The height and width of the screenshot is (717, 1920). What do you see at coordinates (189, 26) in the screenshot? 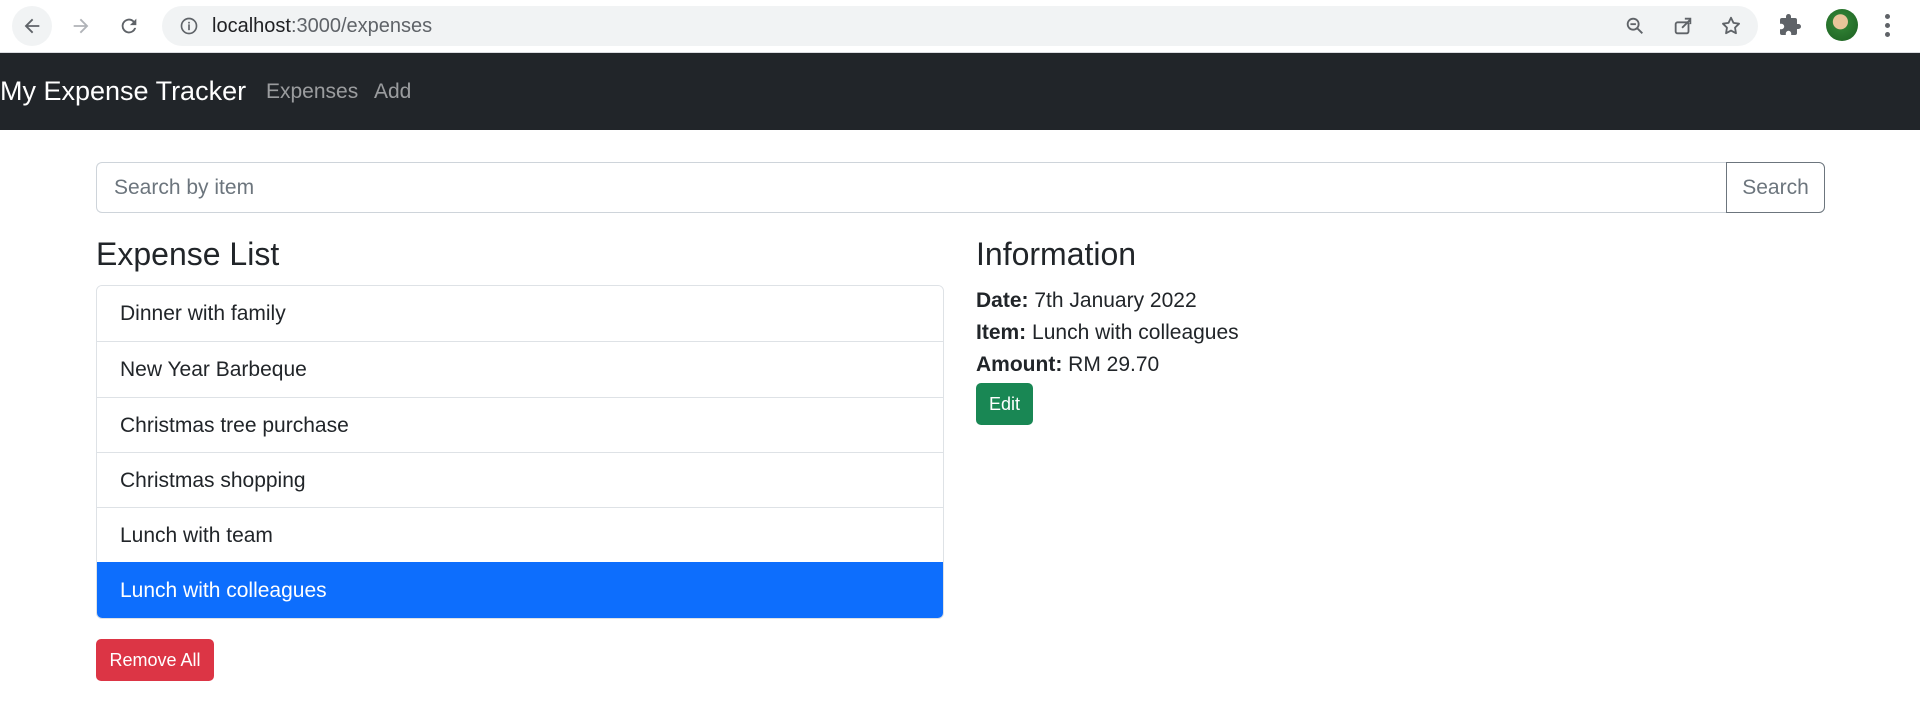
I see `site-info-icon` at bounding box center [189, 26].